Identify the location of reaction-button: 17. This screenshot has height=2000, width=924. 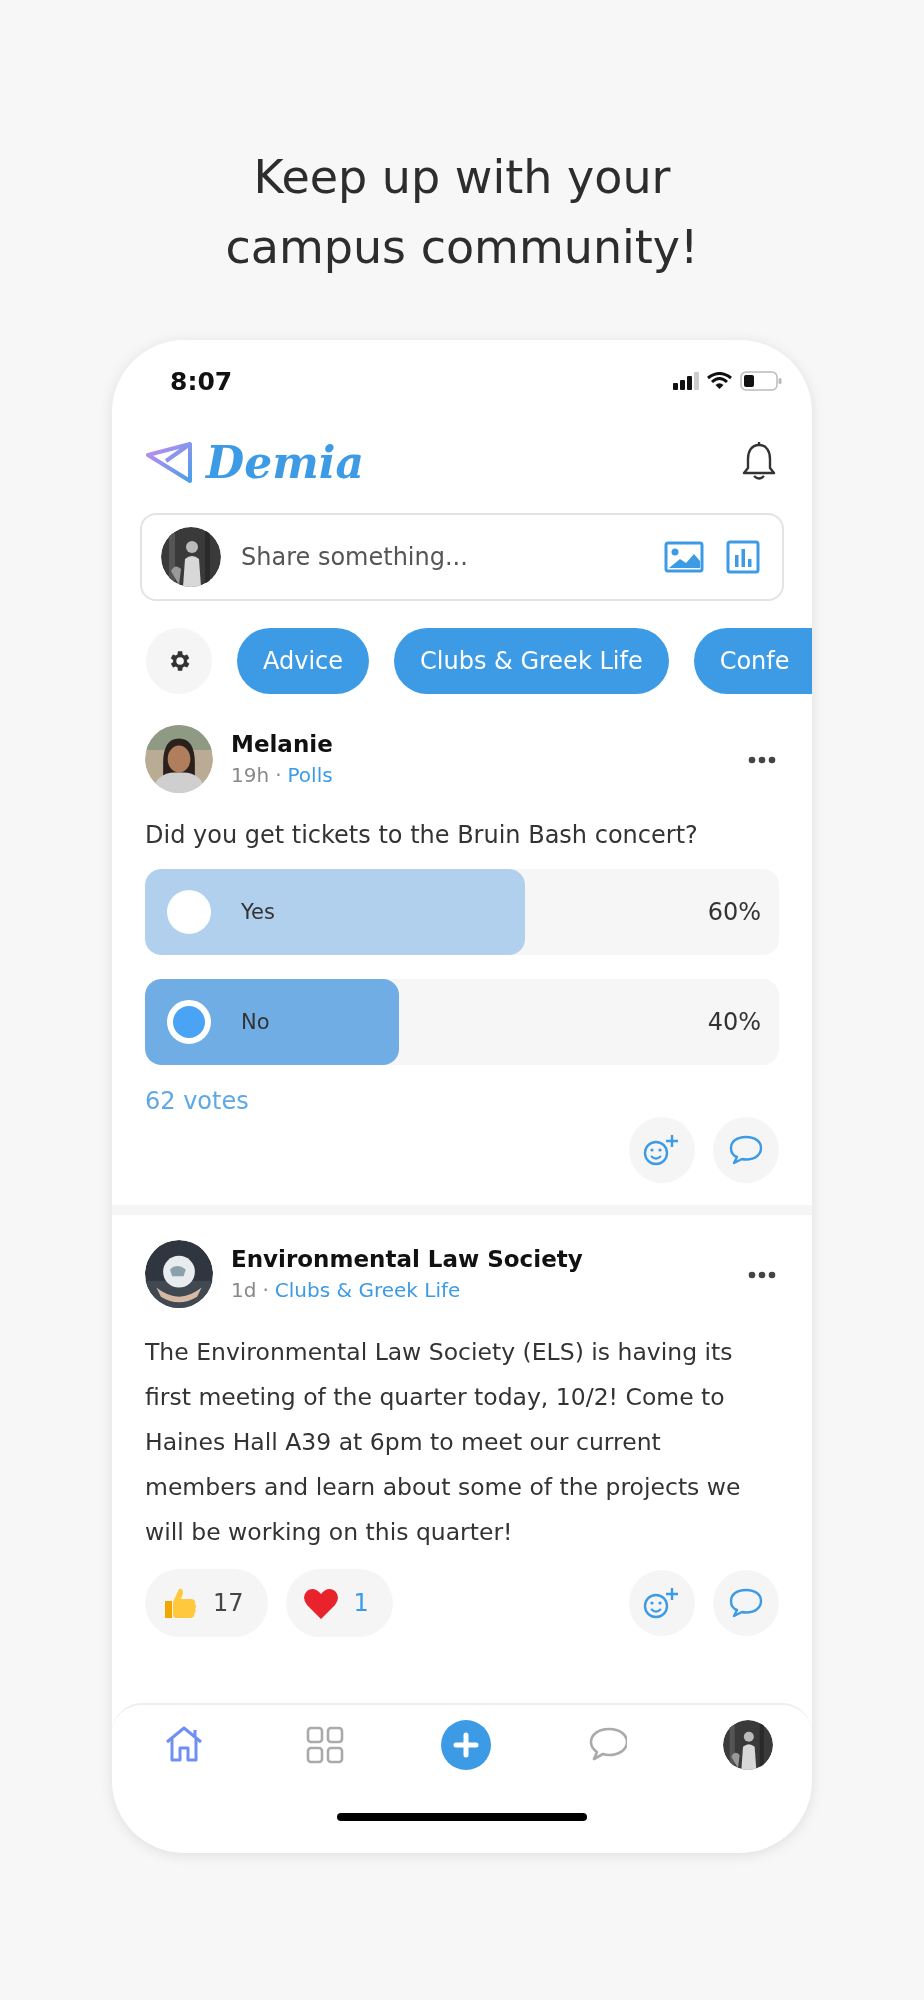
(206, 1603).